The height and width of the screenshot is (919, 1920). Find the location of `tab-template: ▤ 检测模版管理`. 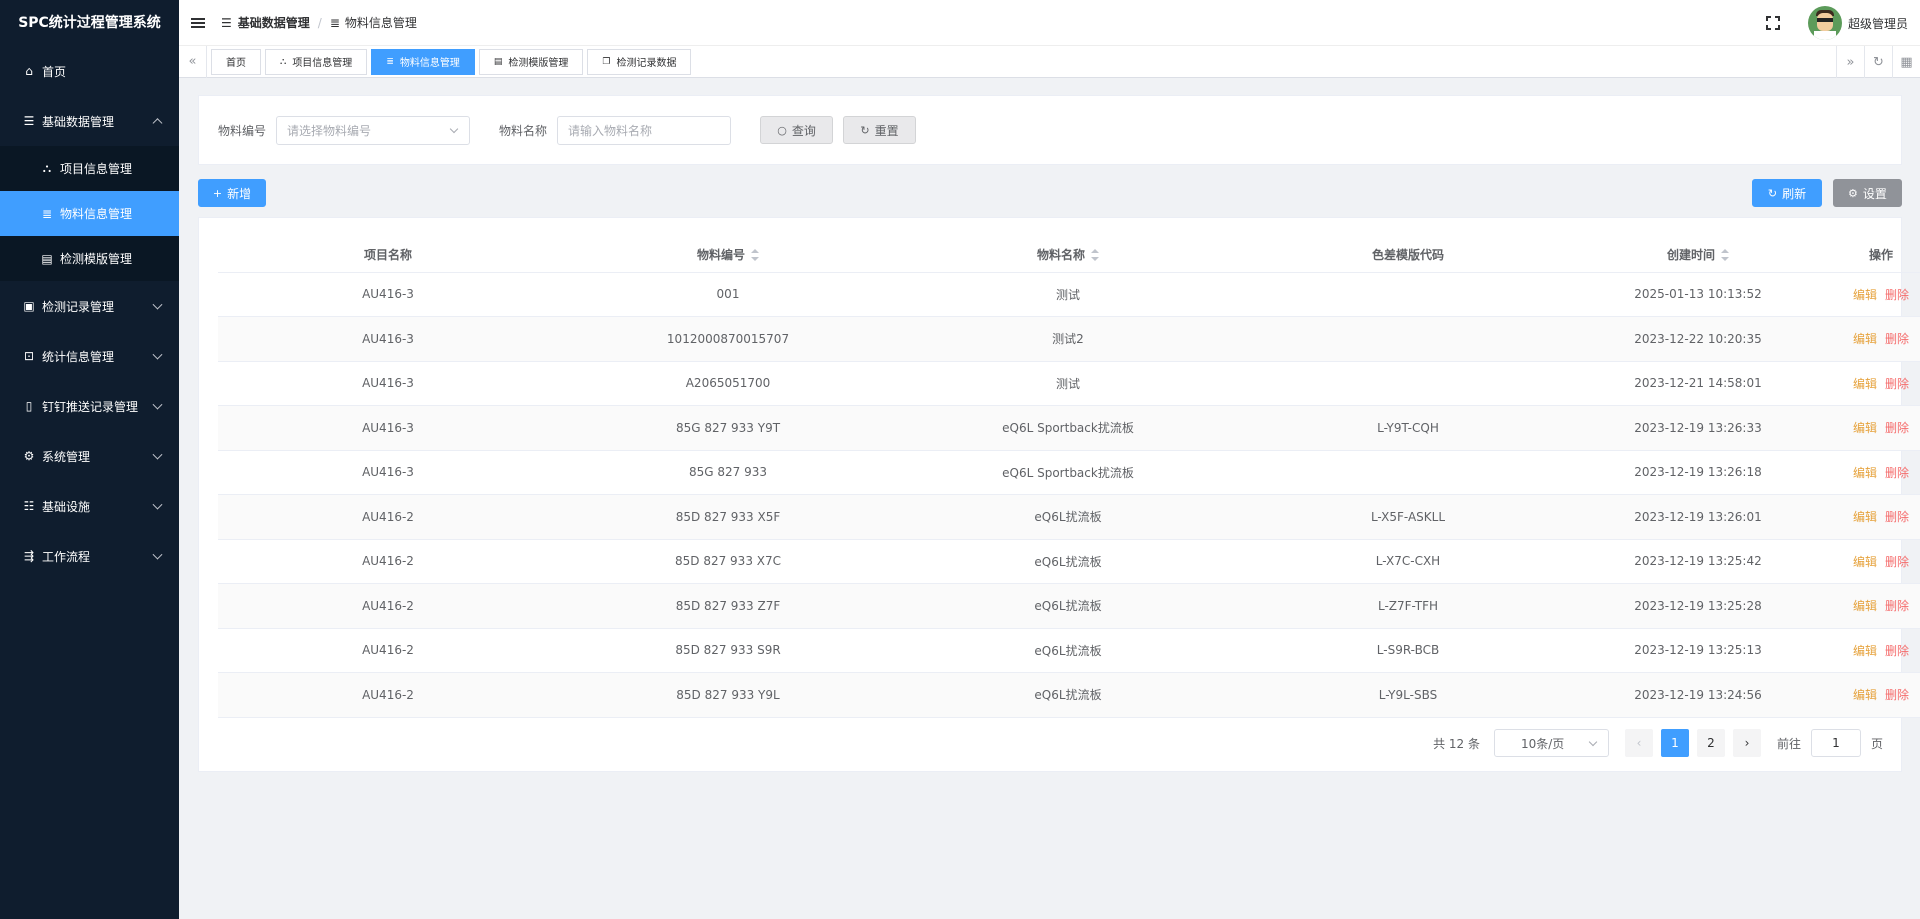

tab-template: ▤ 检测模版管理 is located at coordinates (531, 61).